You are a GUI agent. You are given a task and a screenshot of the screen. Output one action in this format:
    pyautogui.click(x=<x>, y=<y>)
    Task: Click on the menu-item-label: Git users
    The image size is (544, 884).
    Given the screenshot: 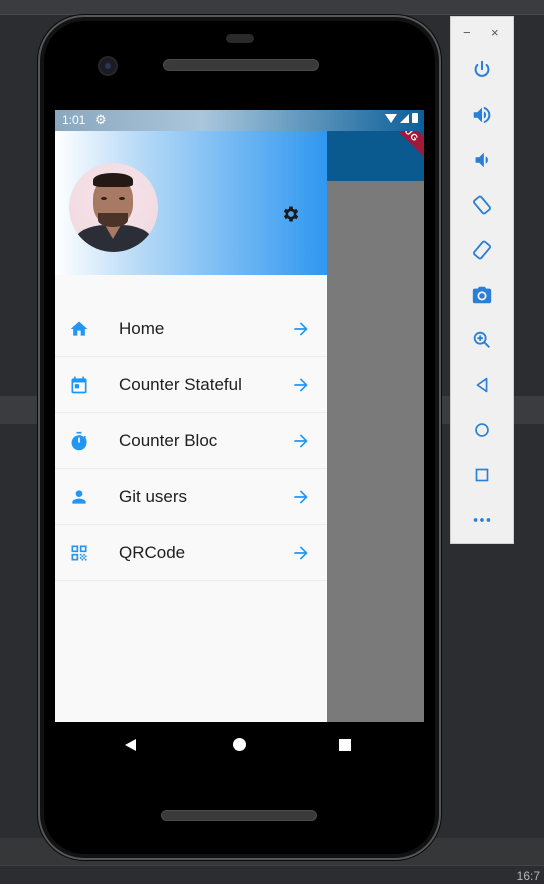 What is the action you would take?
    pyautogui.click(x=153, y=496)
    